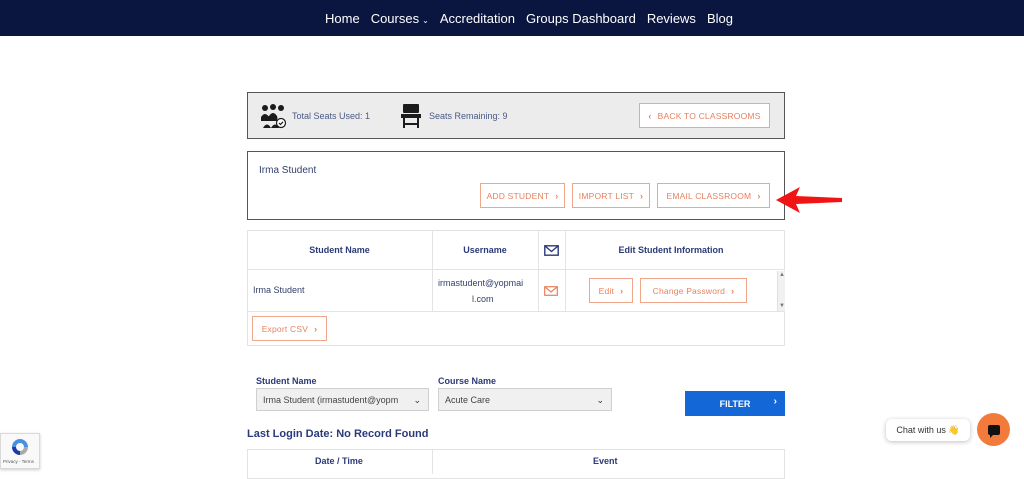 This screenshot has height=479, width=1024. I want to click on classroom-name: Irma Student, so click(288, 170).